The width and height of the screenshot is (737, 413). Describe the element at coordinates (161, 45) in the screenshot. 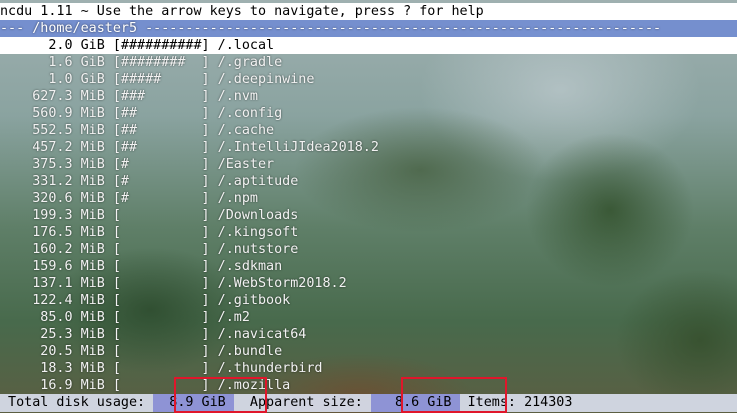

I see `usage-bar: ##########` at that location.